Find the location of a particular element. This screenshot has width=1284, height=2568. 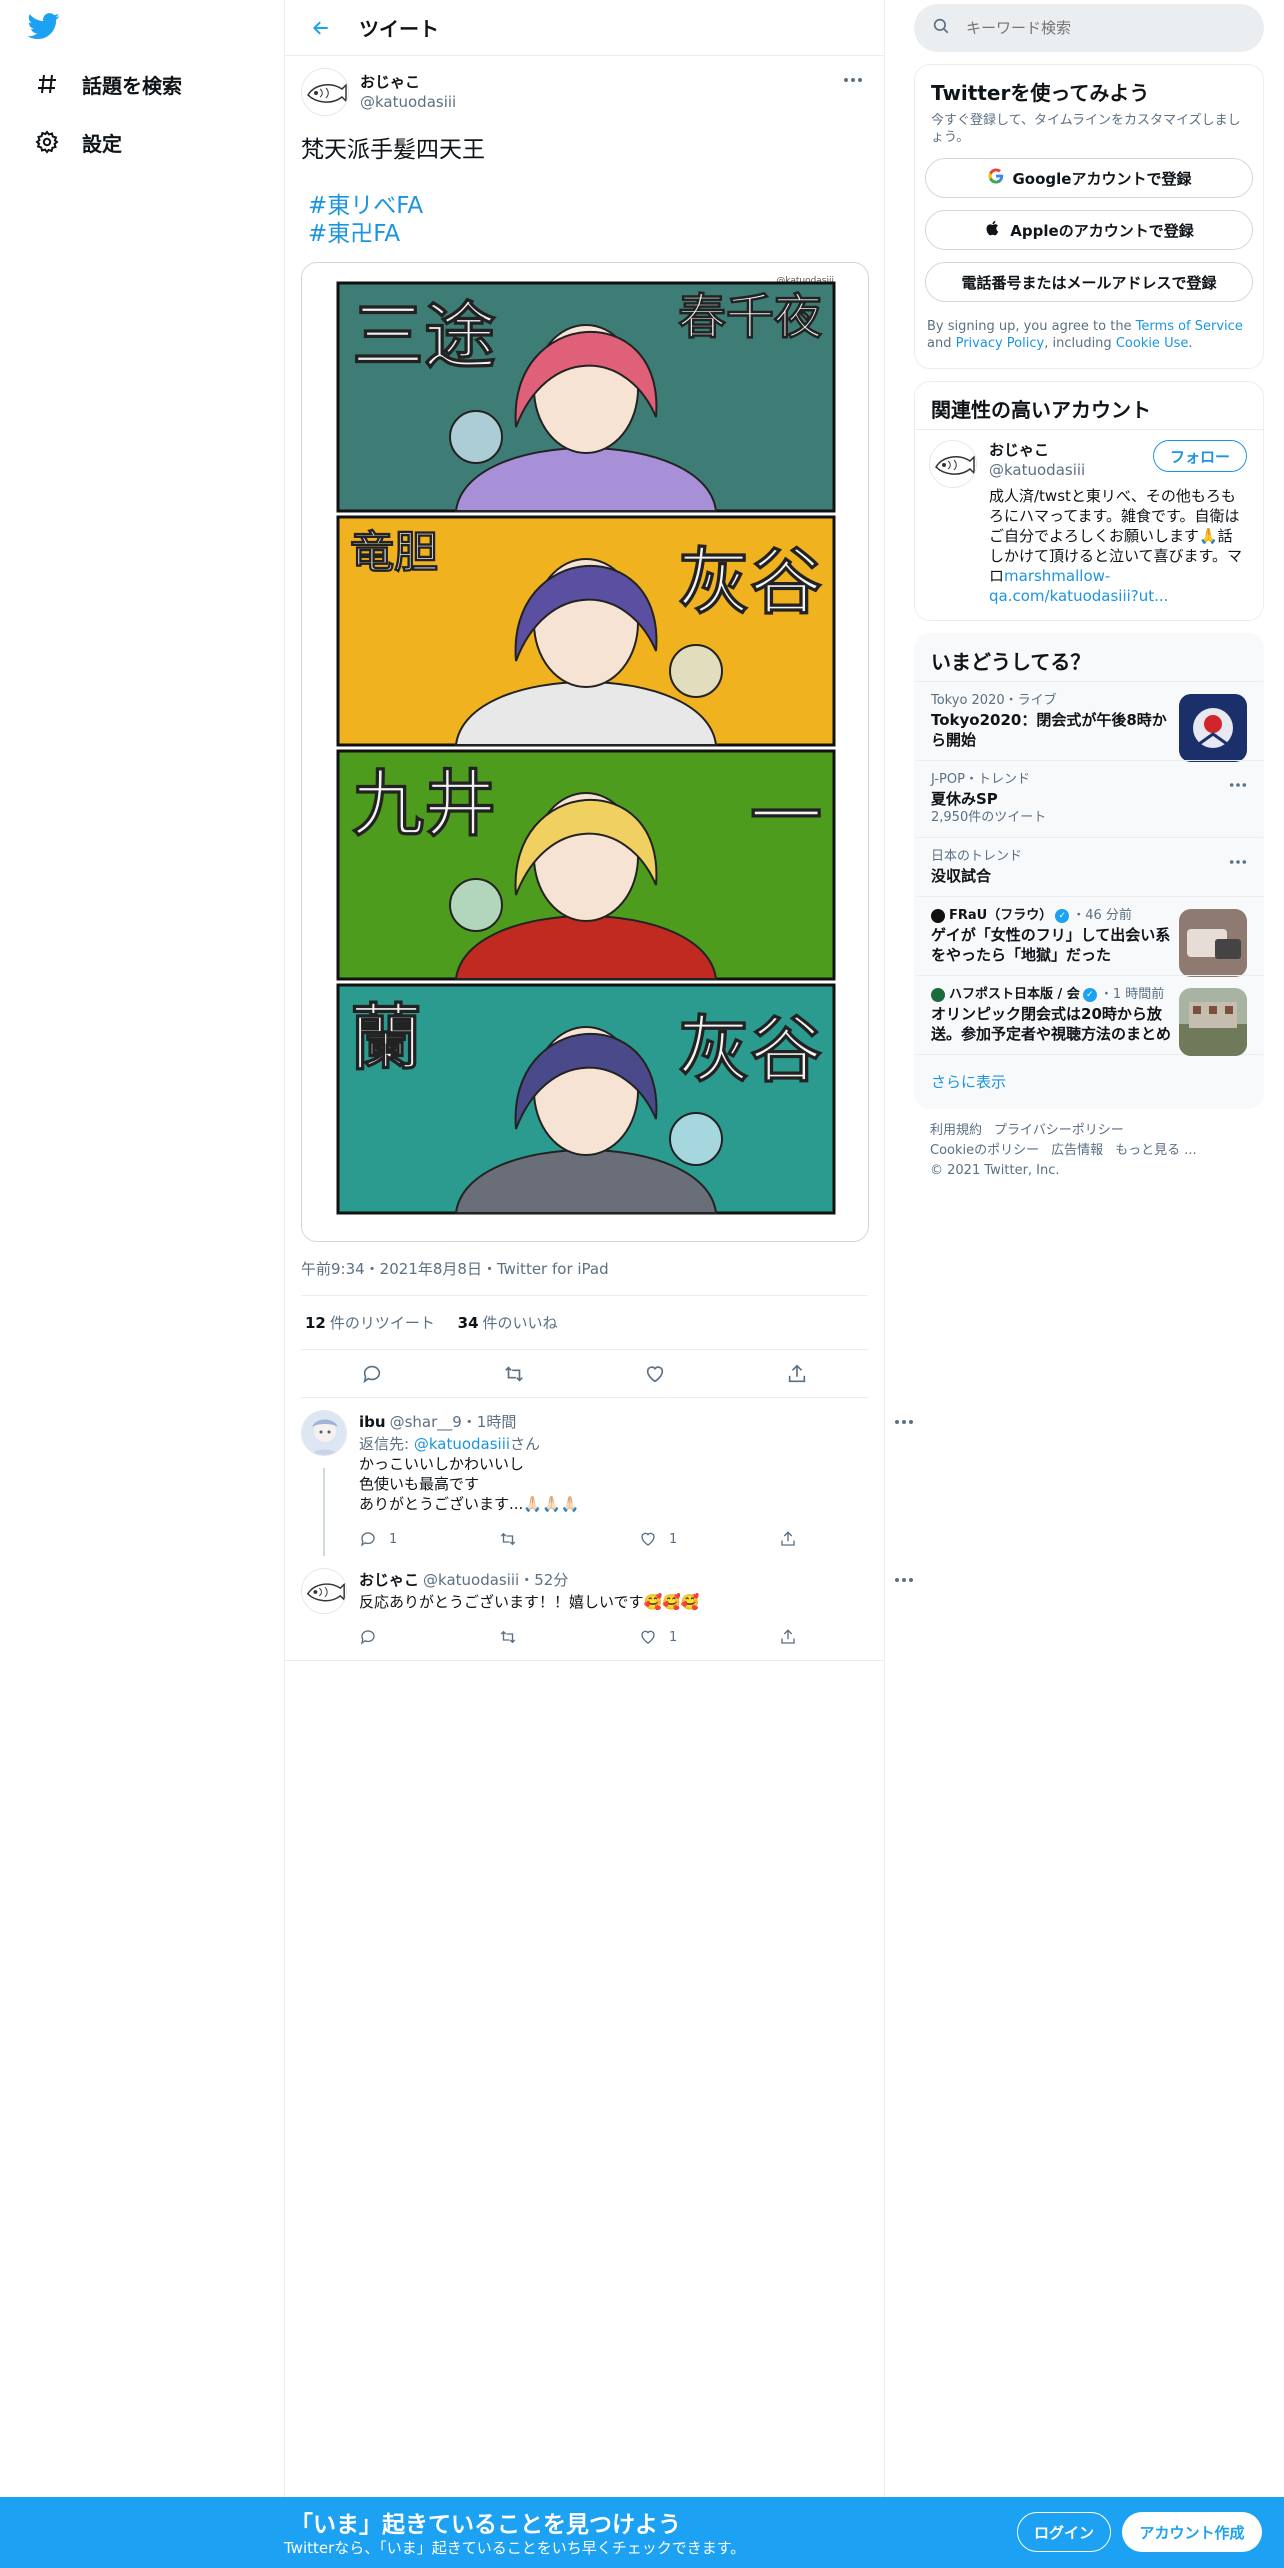

banner-title: 「いま」起きていることを見つけよう is located at coordinates (485, 2525).